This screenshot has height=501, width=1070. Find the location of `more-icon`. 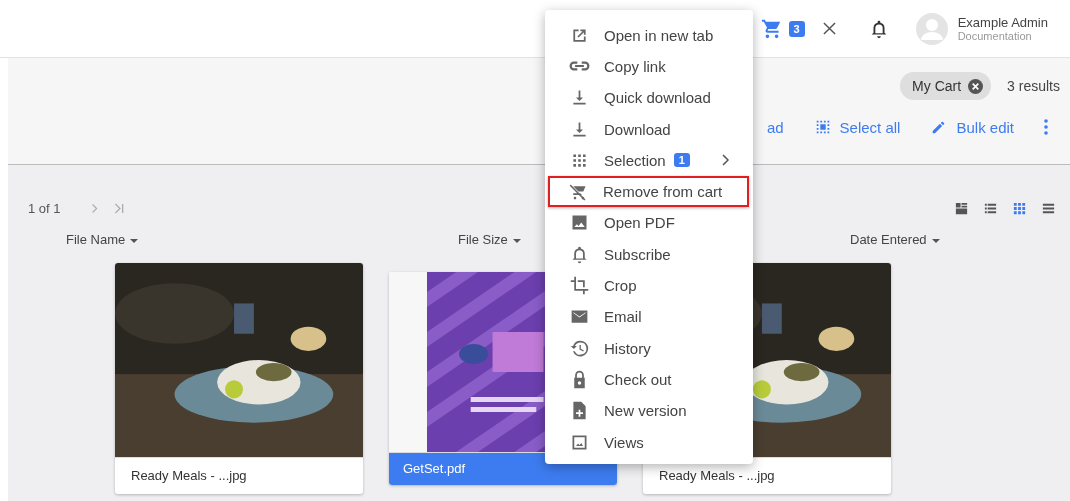

more-icon is located at coordinates (1046, 127).